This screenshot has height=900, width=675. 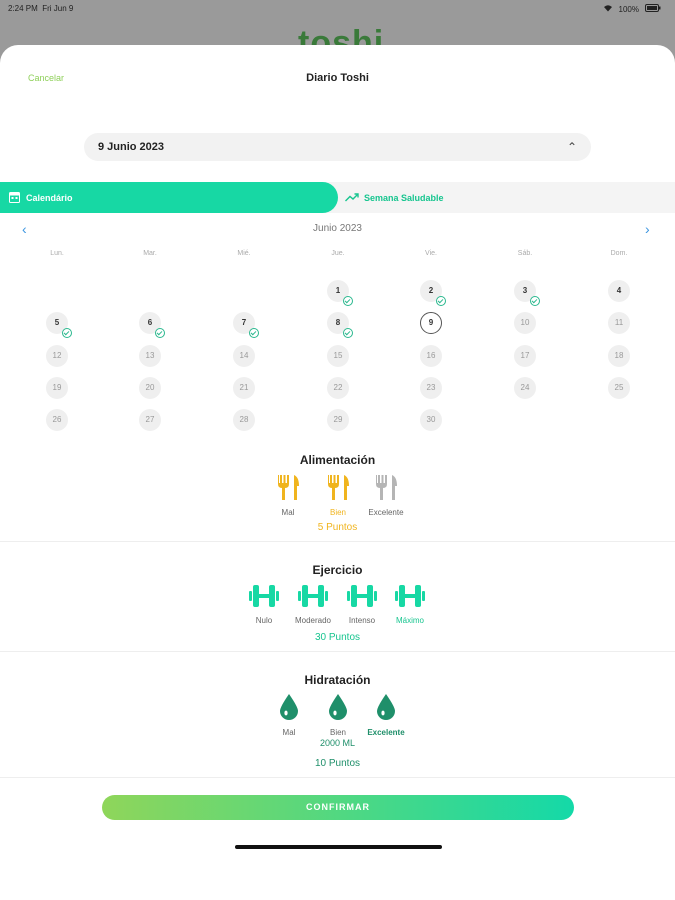 I want to click on tab-healthy-week: Semana Saludable, so click(x=394, y=197).